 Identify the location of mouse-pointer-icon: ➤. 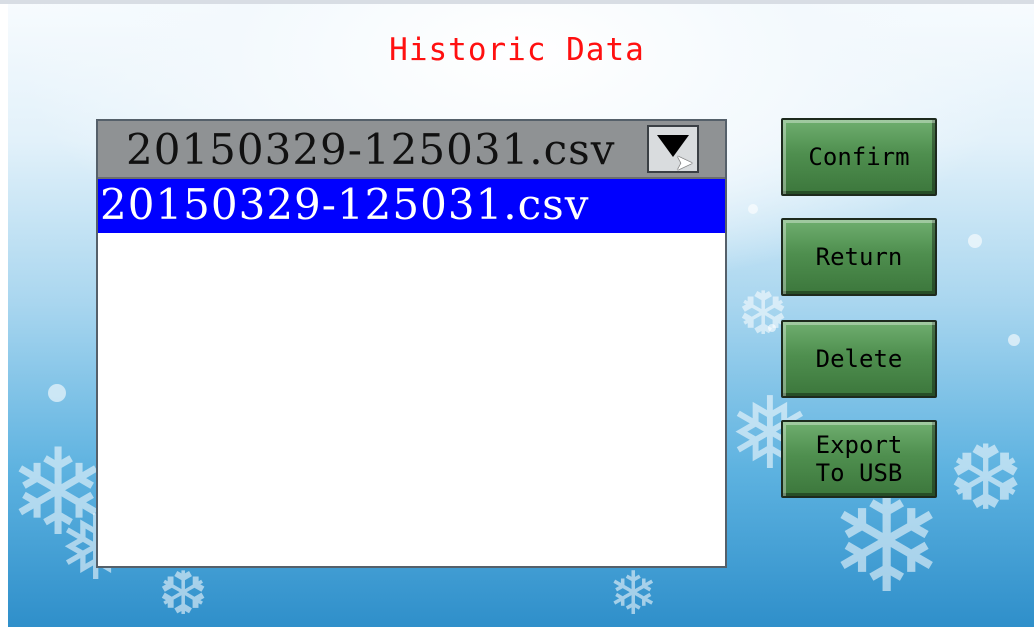
(684, 163).